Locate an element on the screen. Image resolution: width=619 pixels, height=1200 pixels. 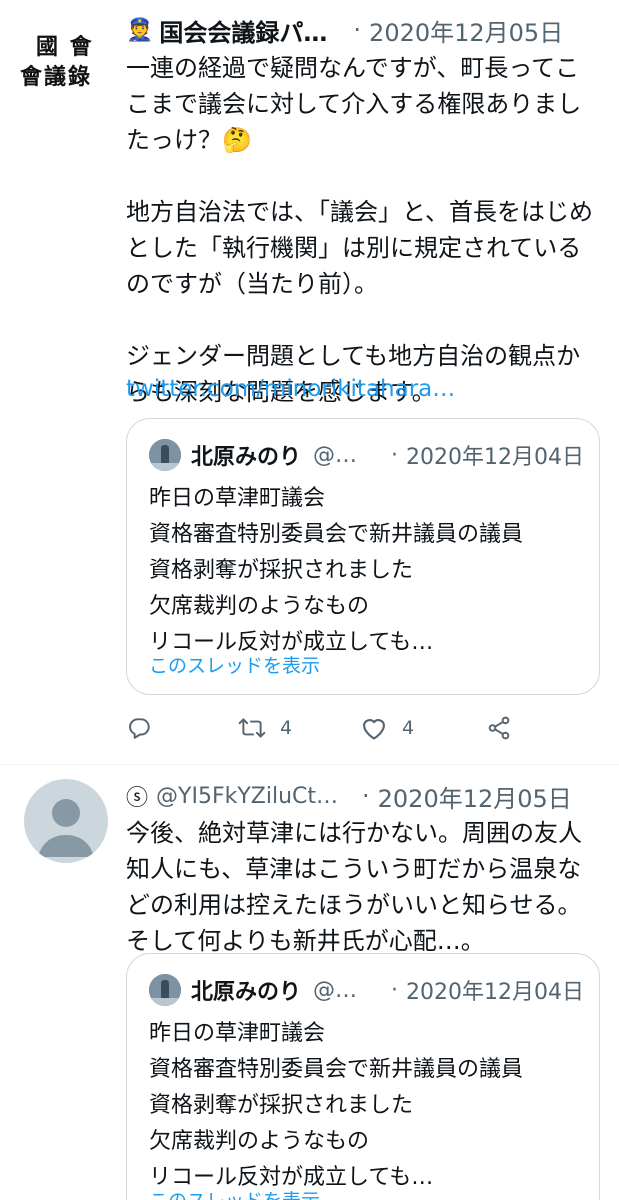
heart-icon is located at coordinates (374, 729).